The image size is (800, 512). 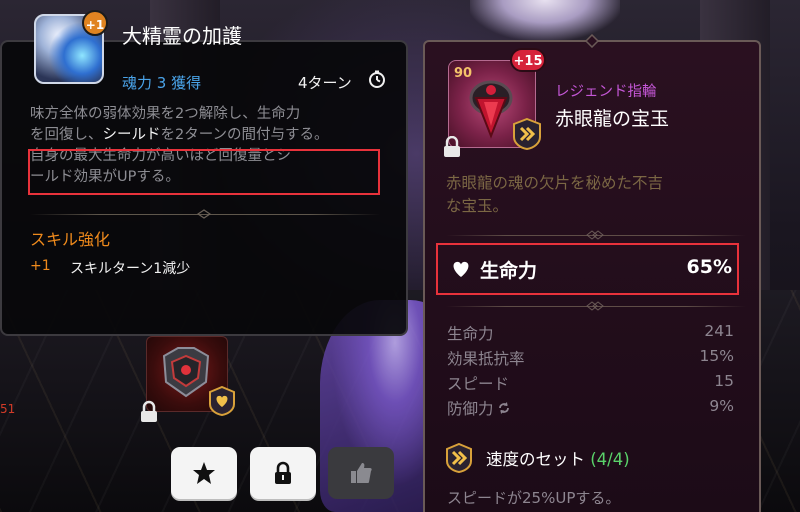 I want to click on equipment-desc-line: な宝玉。, so click(x=477, y=206).